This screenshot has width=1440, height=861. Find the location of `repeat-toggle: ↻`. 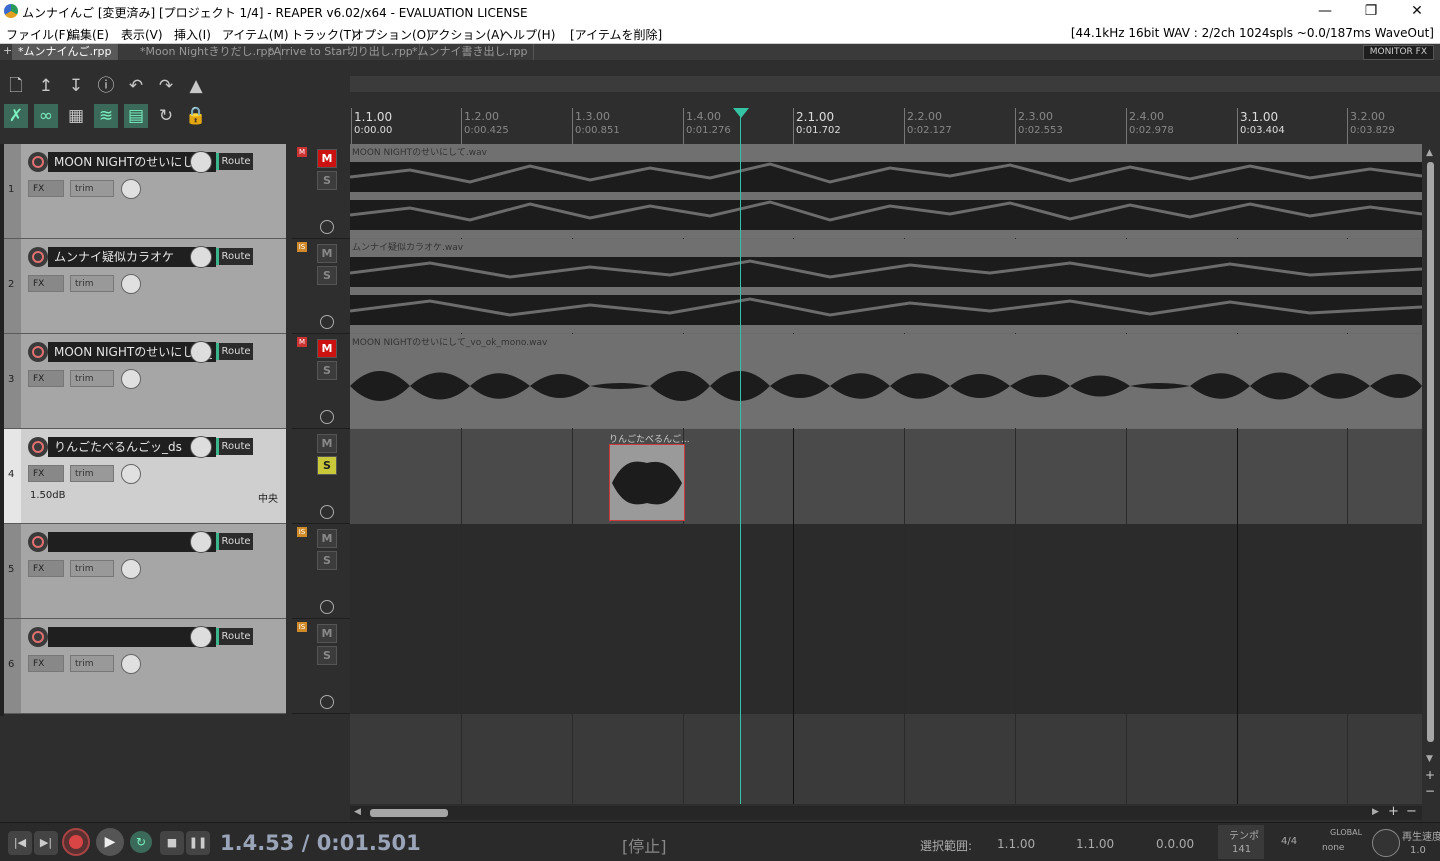

repeat-toggle: ↻ is located at coordinates (141, 842).